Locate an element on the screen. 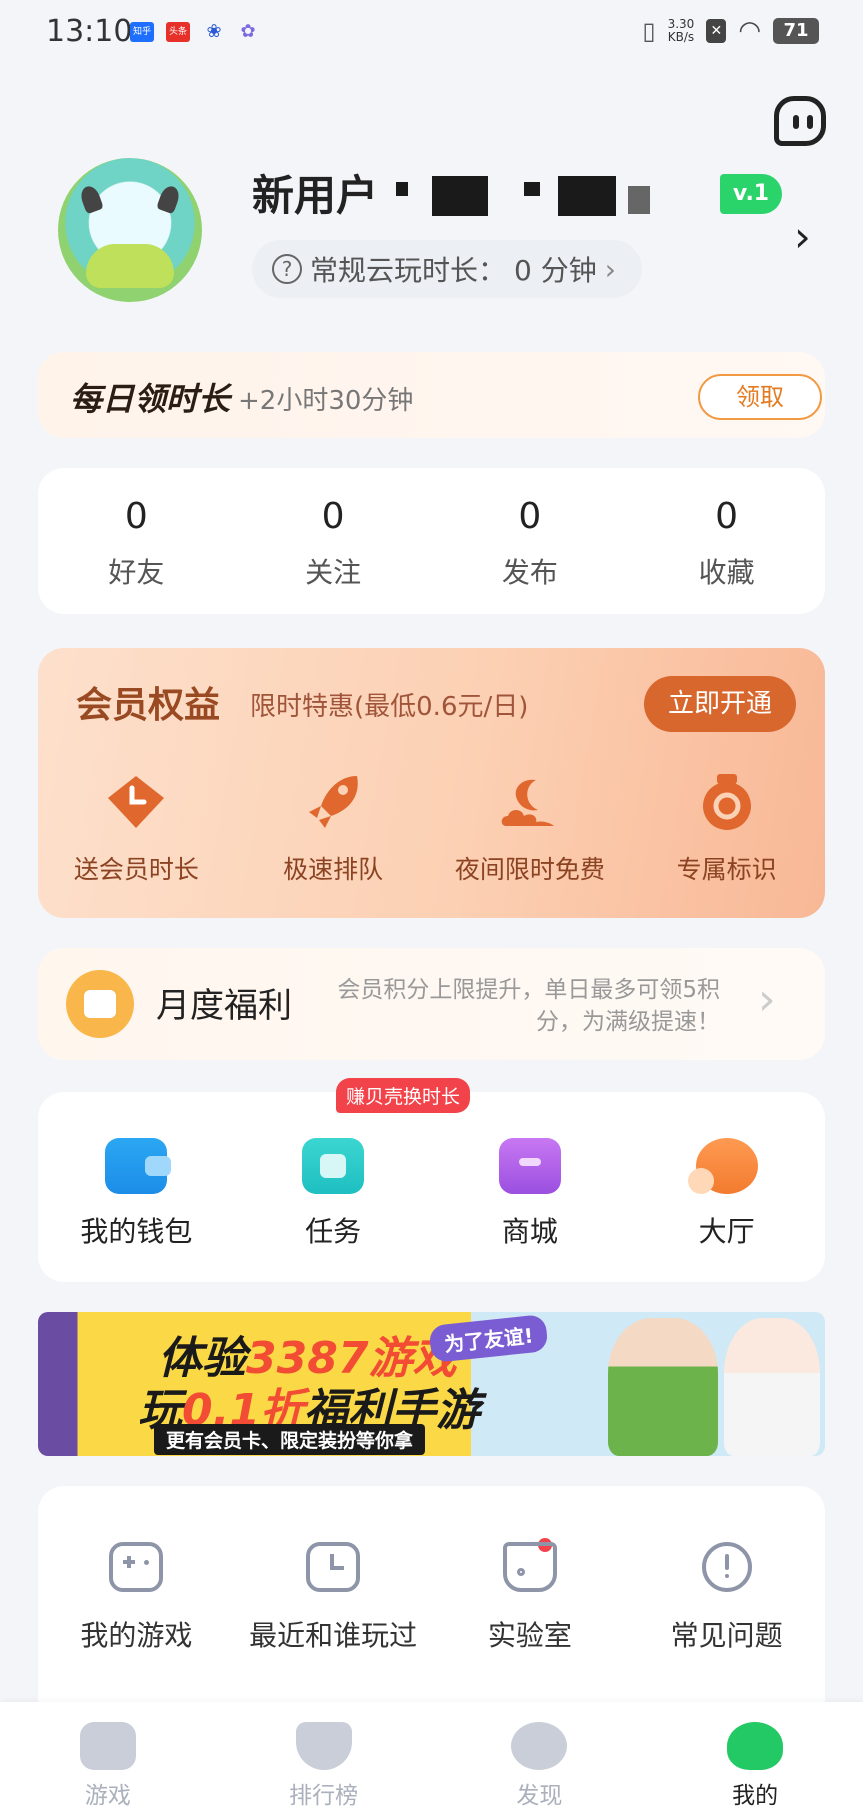 This screenshot has height=1815, width=863. message-icon is located at coordinates (800, 121).